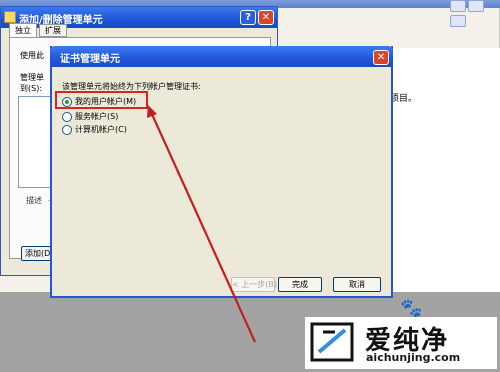 The width and height of the screenshot is (500, 372). Describe the element at coordinates (474, 13) in the screenshot. I see `console-window-controls` at that location.